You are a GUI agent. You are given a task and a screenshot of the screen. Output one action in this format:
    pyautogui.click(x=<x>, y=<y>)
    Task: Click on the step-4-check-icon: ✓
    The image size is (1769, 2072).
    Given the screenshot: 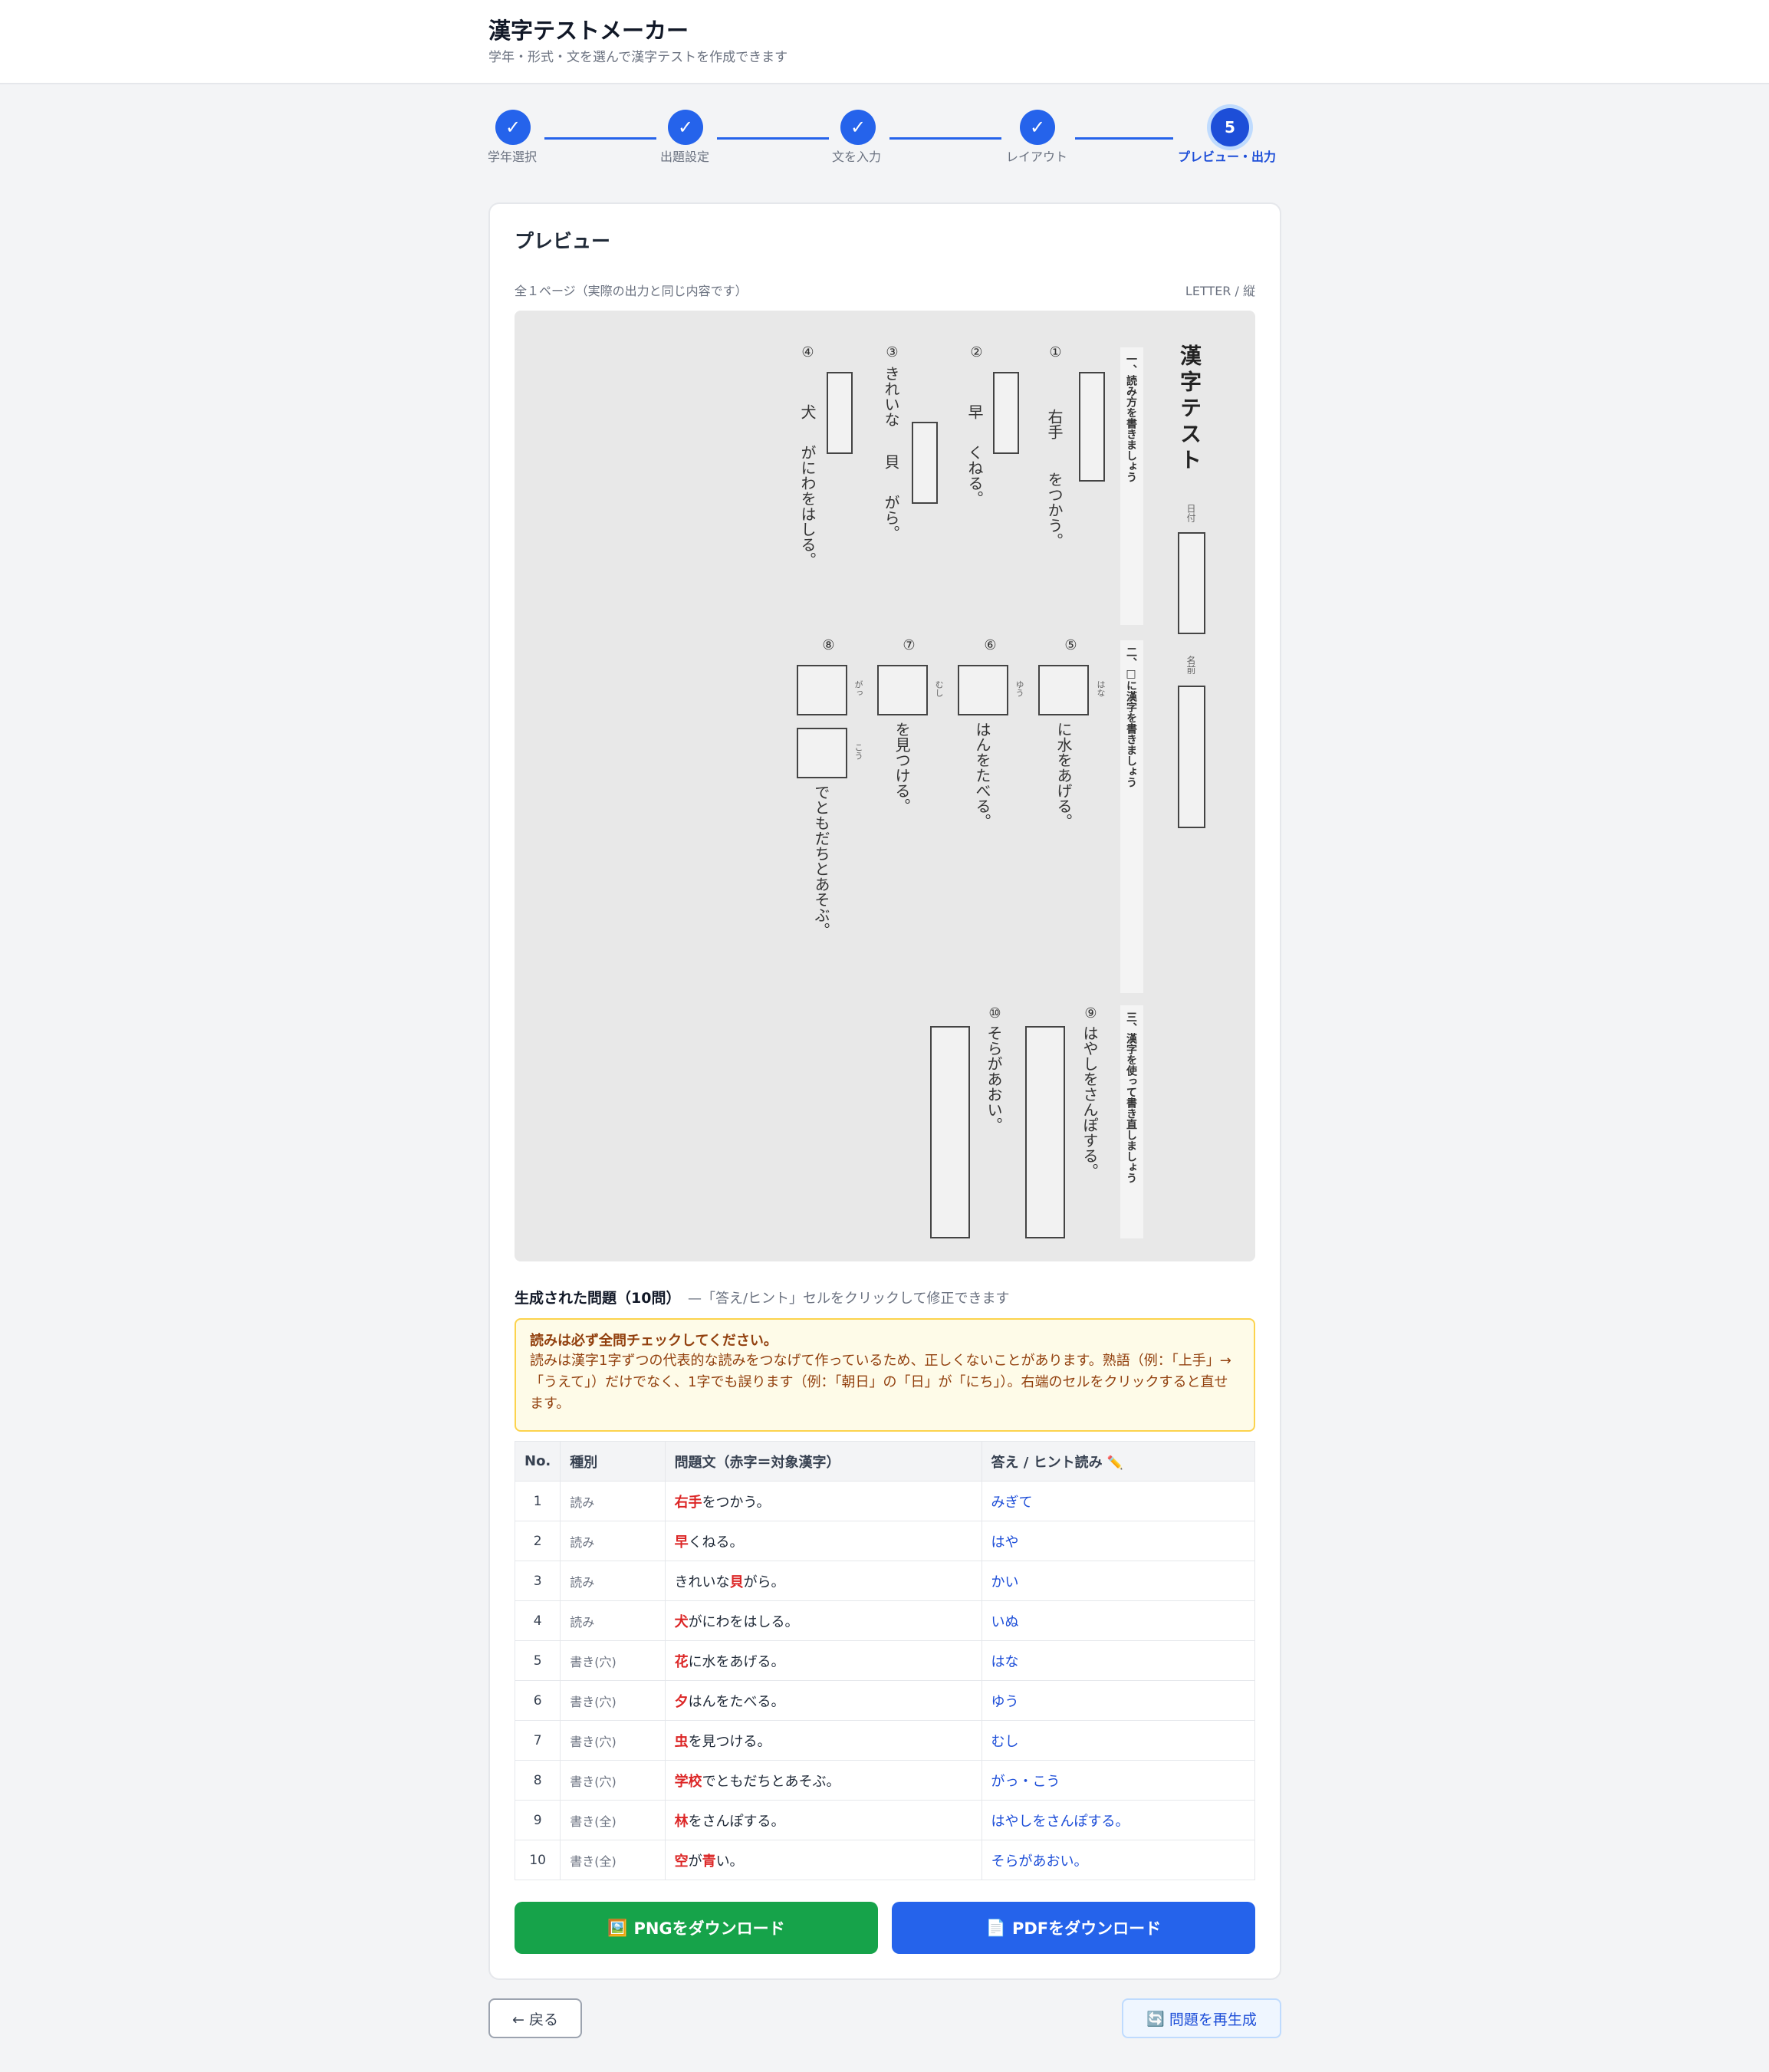 What is the action you would take?
    pyautogui.click(x=1037, y=127)
    